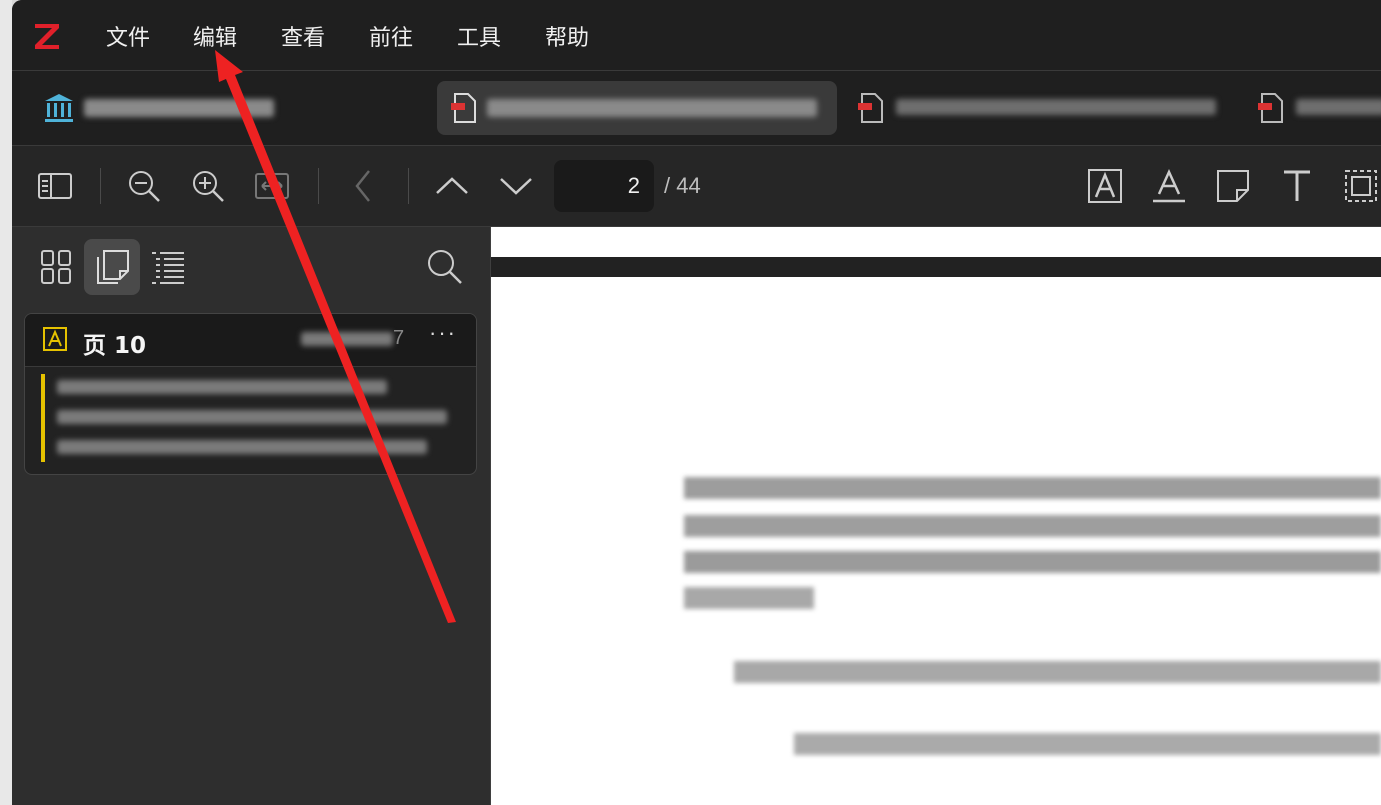 Image resolution: width=1381 pixels, height=805 pixels. I want to click on zoom-out-icon, so click(144, 186).